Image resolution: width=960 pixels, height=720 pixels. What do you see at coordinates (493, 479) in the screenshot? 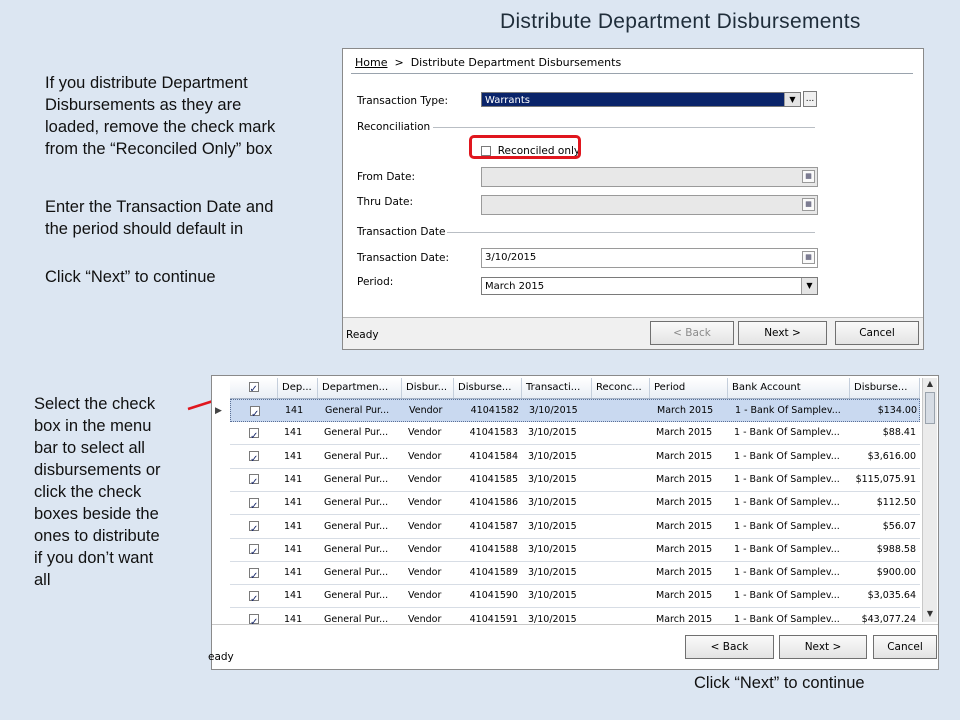
I see `disbursement-number-cell: 41041585` at bounding box center [493, 479].